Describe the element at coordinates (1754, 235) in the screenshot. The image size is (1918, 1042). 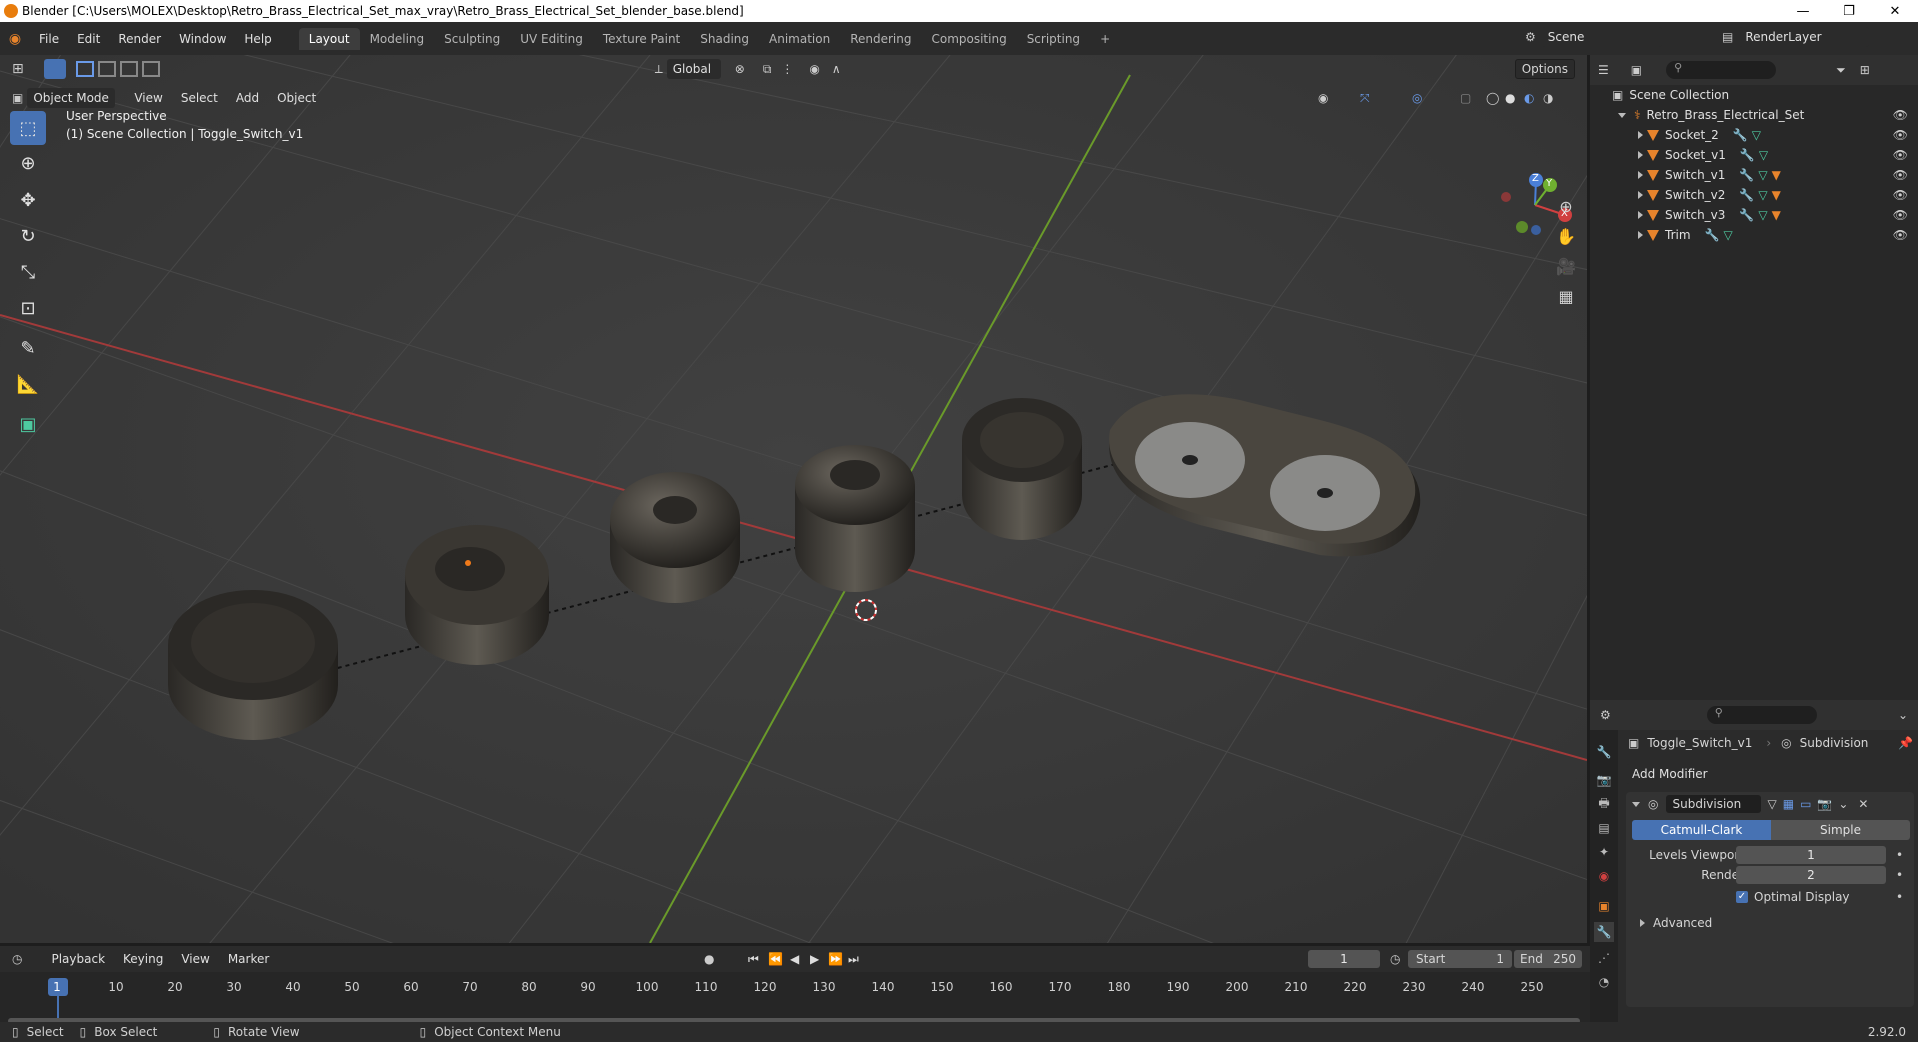
I see `outliner-object-row: Trim 🔧 ▽ 👁` at that location.